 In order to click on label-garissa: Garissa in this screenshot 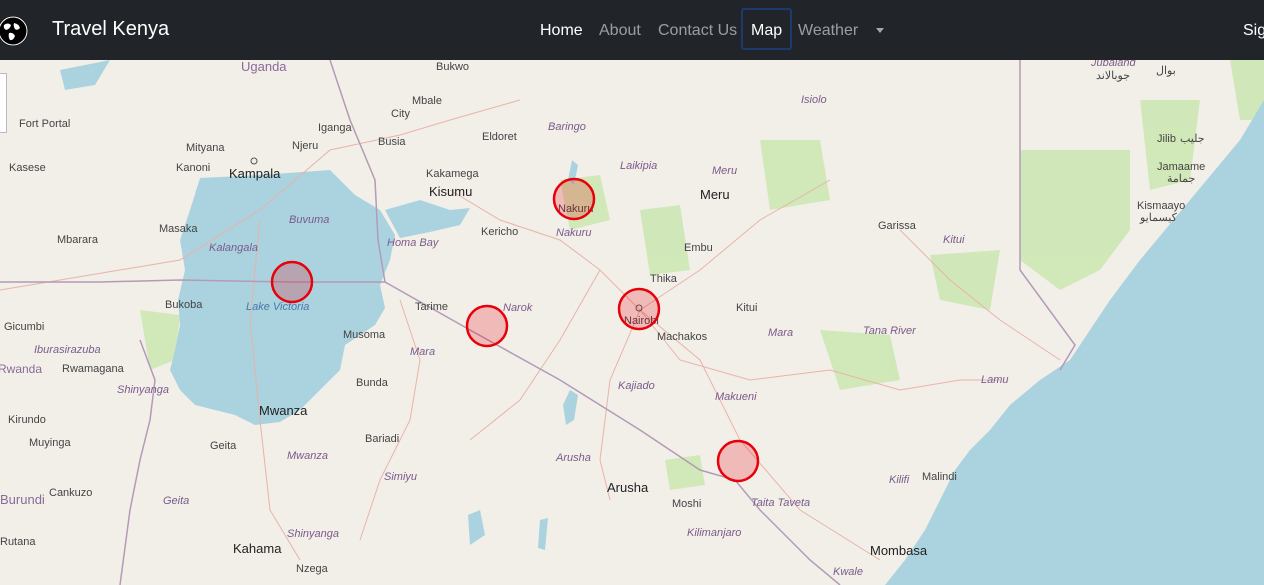, I will do `click(897, 226)`.